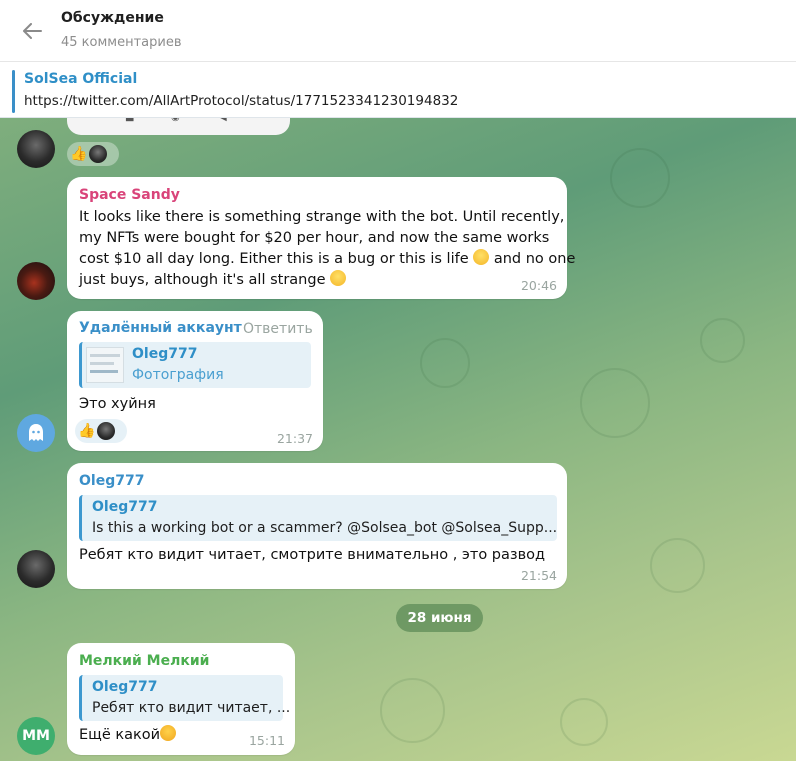 This screenshot has height=761, width=796. What do you see at coordinates (178, 126) in the screenshot?
I see `previous-message-card: ■ ◉ ◀` at bounding box center [178, 126].